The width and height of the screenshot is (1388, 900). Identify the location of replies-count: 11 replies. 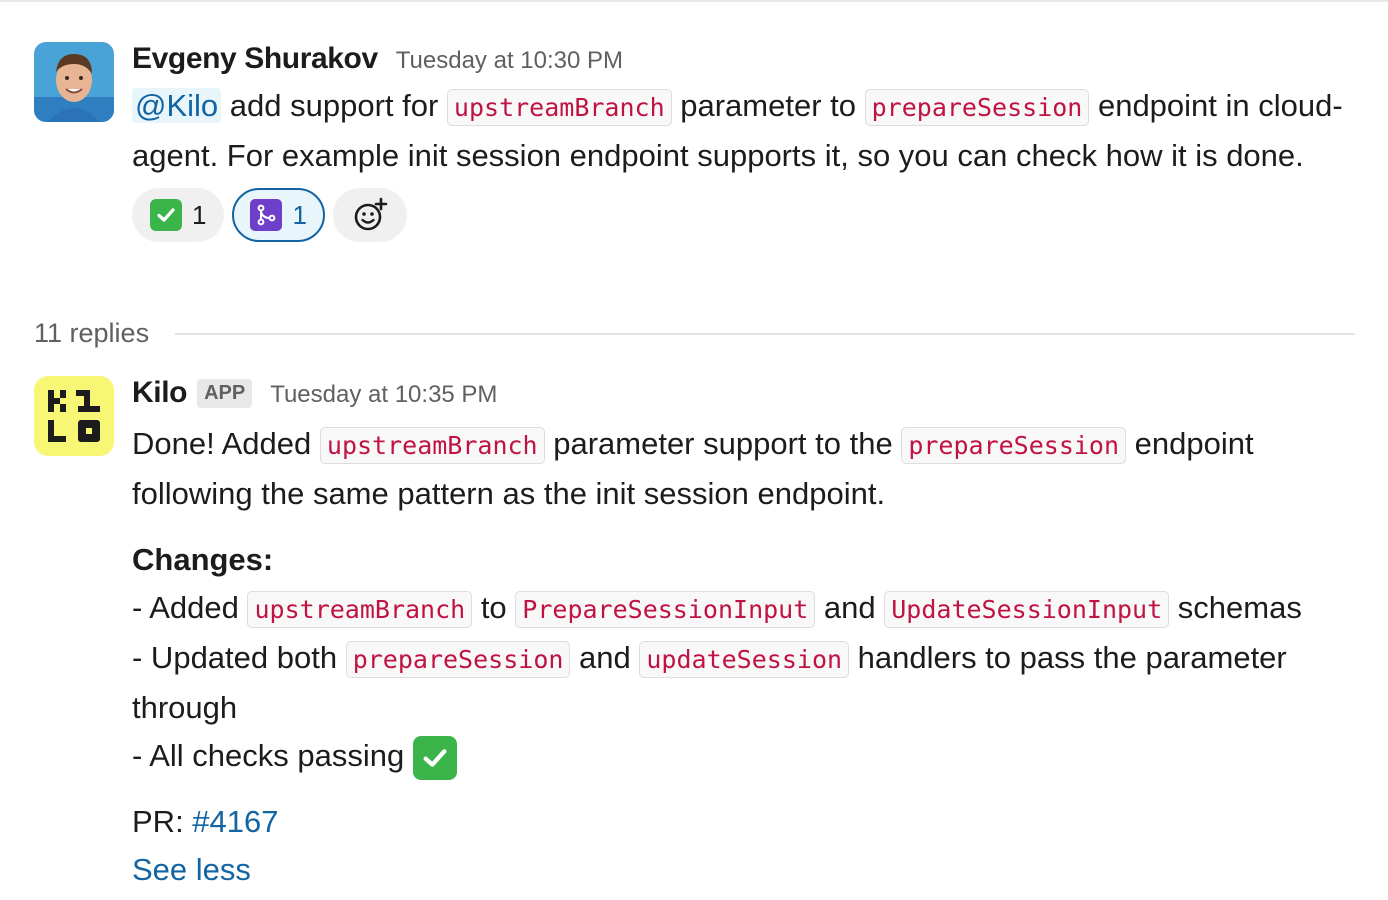
(91, 333).